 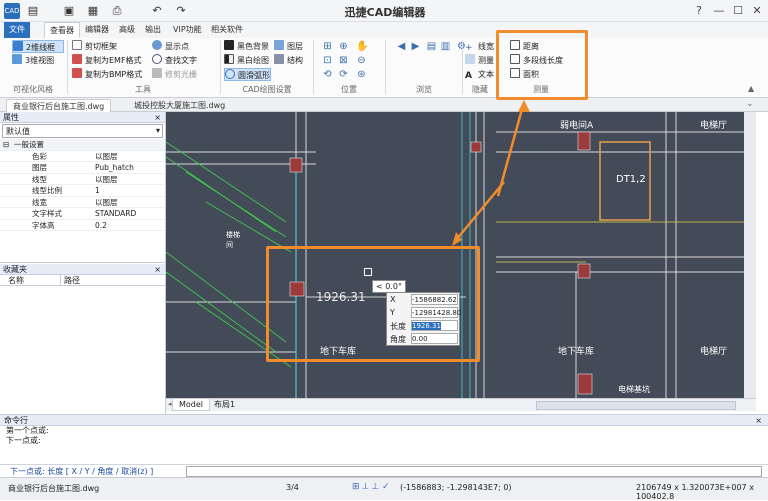 What do you see at coordinates (361, 74) in the screenshot?
I see `zoom-realtime-icon: ⊛` at bounding box center [361, 74].